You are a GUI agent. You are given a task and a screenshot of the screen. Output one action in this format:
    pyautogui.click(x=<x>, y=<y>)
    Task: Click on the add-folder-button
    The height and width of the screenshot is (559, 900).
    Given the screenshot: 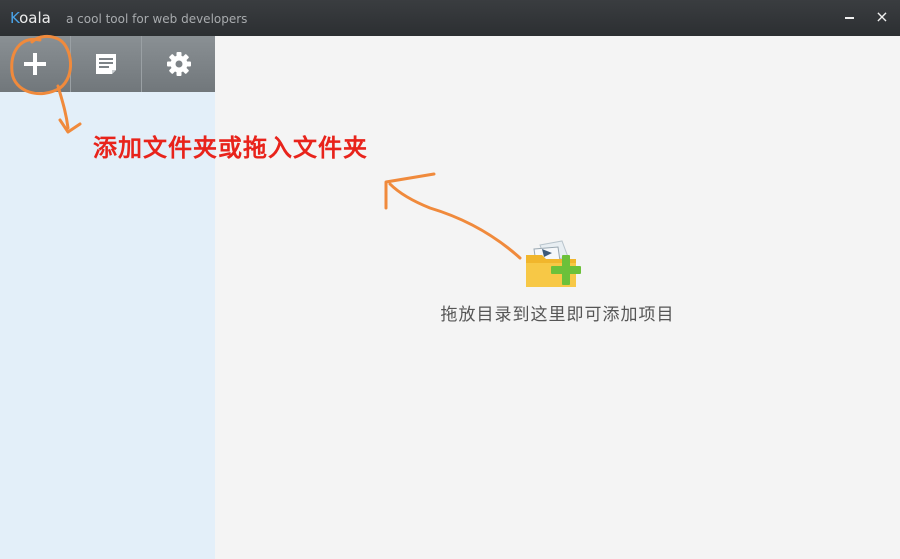 What is the action you would take?
    pyautogui.click(x=35, y=64)
    